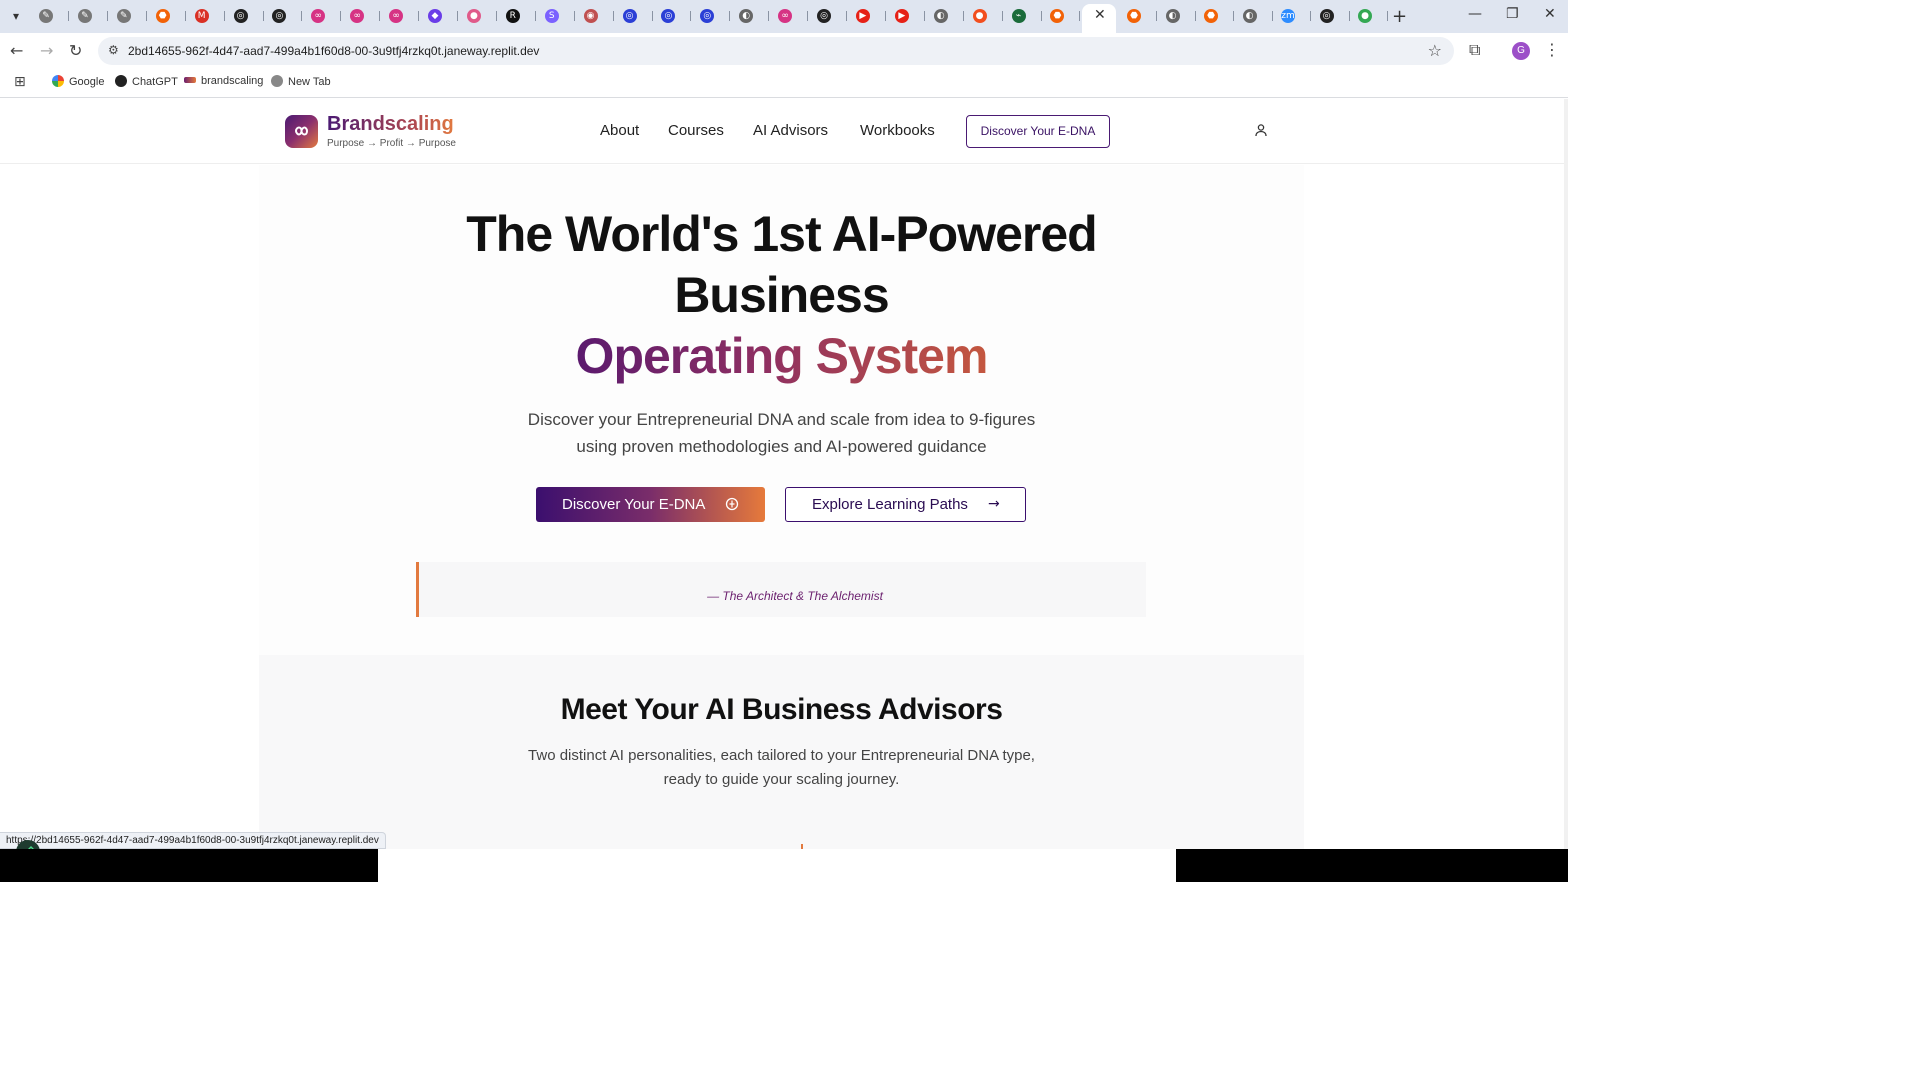 The height and width of the screenshot is (1080, 1920). I want to click on hero-title-line2: Business, so click(781, 295).